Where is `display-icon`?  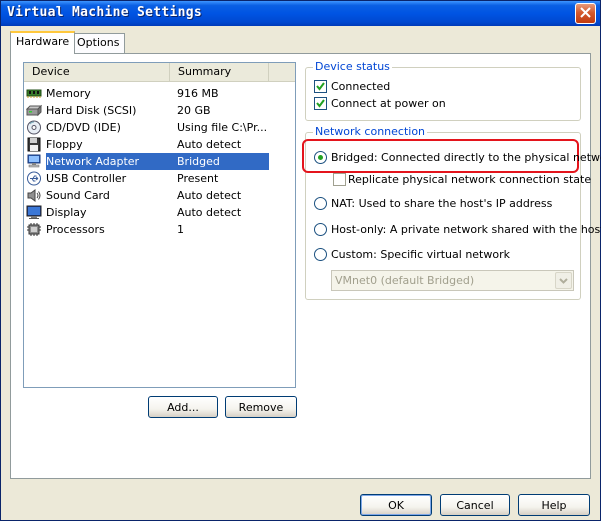
display-icon is located at coordinates (34, 212).